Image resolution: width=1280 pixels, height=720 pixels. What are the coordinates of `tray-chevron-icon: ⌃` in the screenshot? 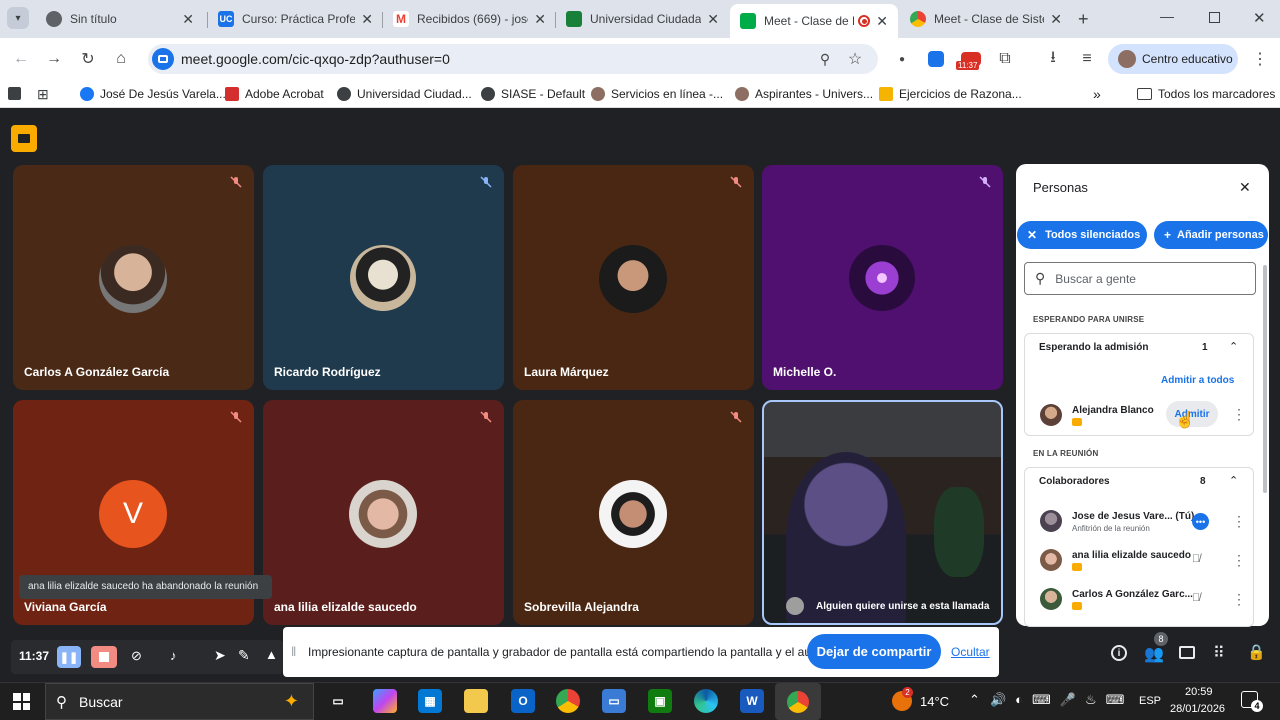 It's located at (974, 700).